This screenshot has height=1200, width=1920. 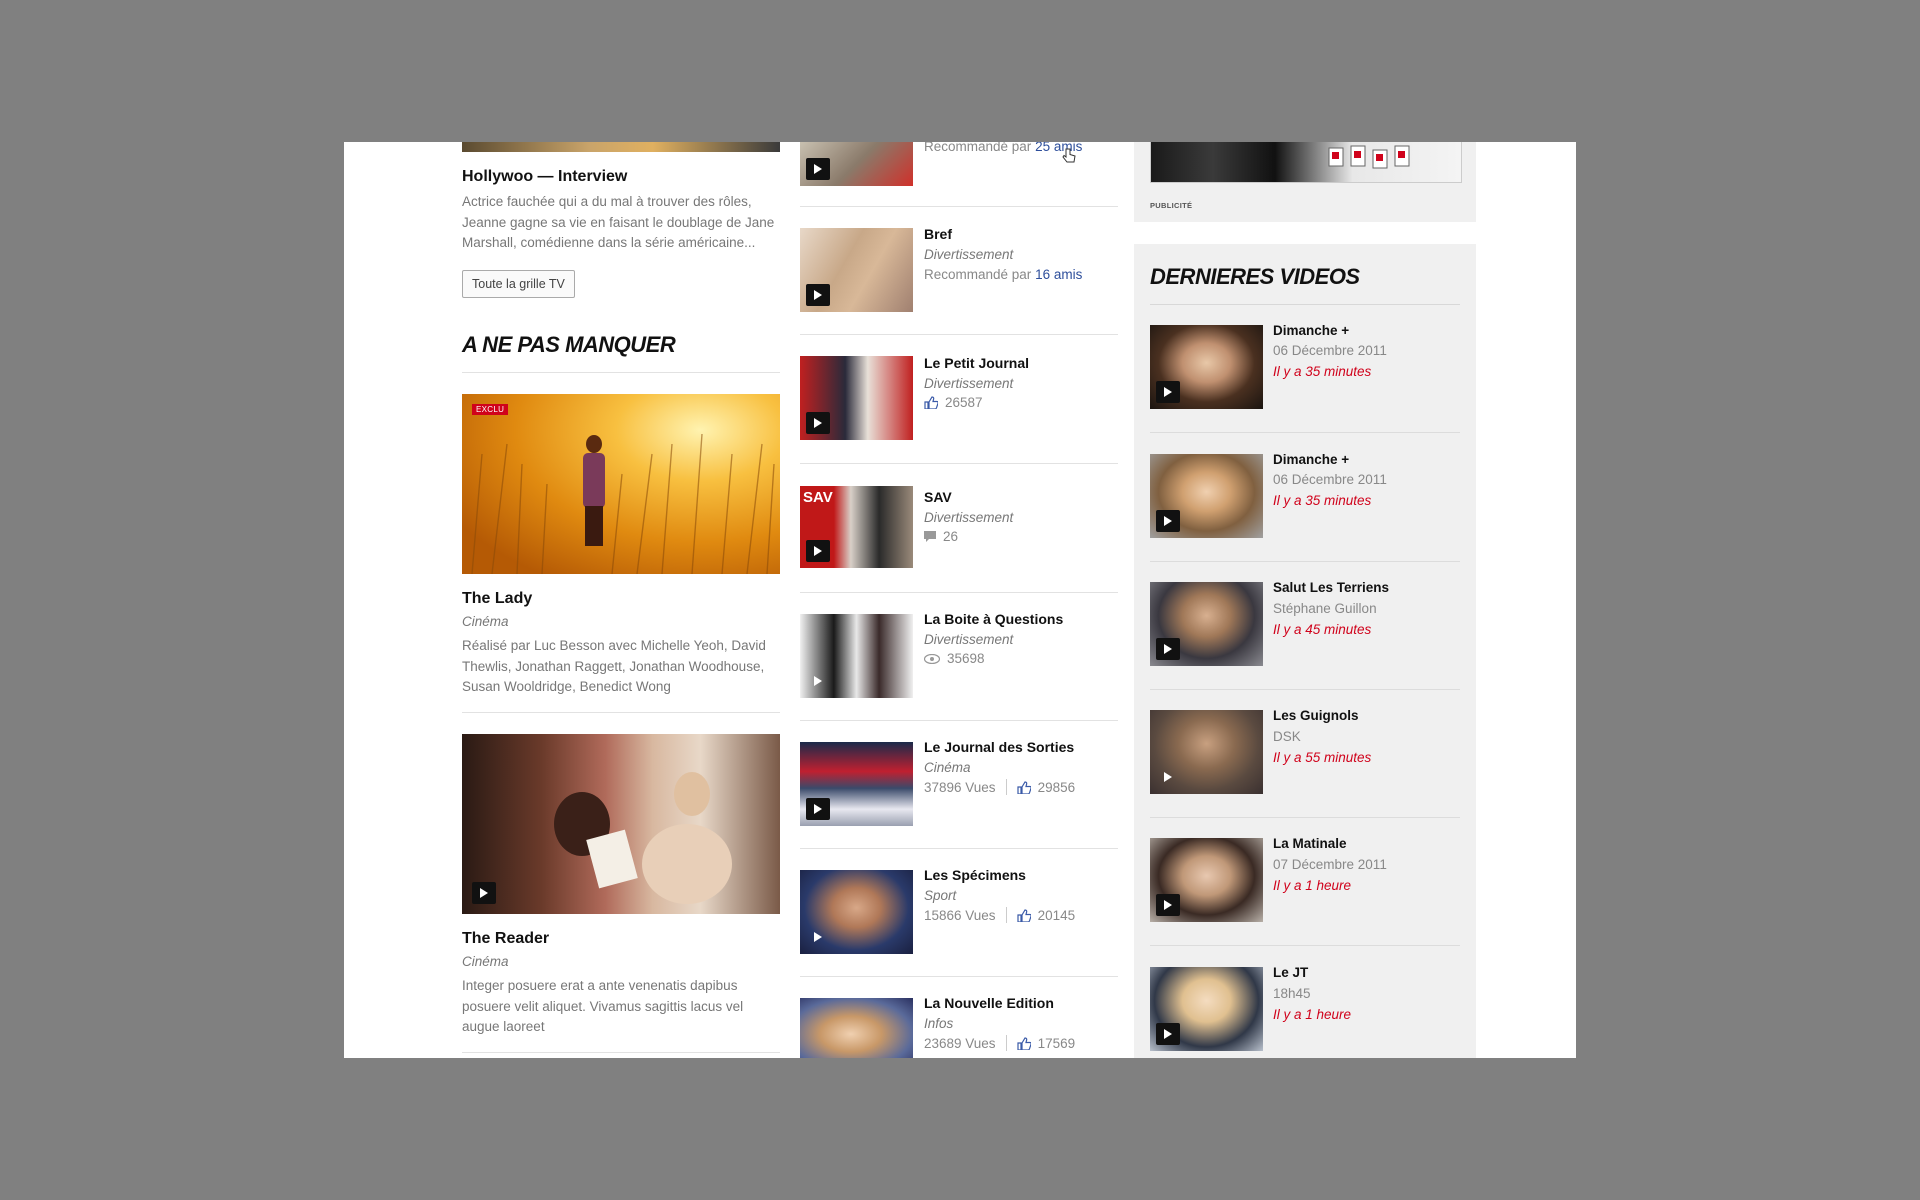 What do you see at coordinates (1056, 1043) in the screenshot?
I see `likes-count: 17569` at bounding box center [1056, 1043].